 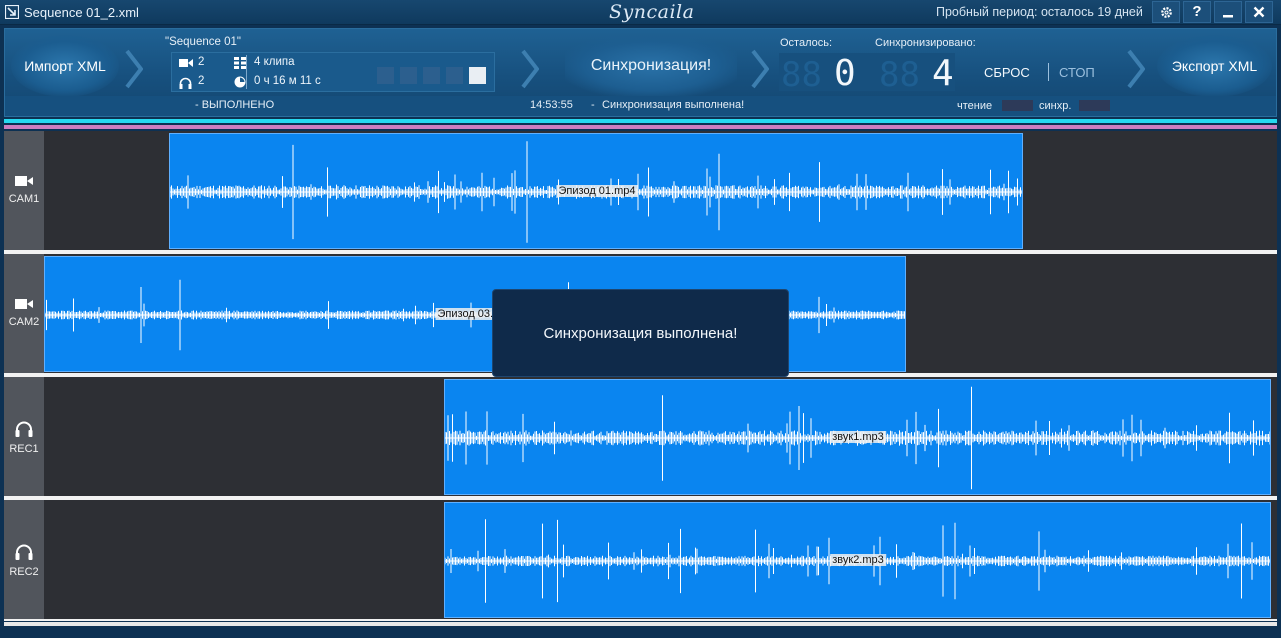 I want to click on remaining-counter: 0, so click(x=845, y=73).